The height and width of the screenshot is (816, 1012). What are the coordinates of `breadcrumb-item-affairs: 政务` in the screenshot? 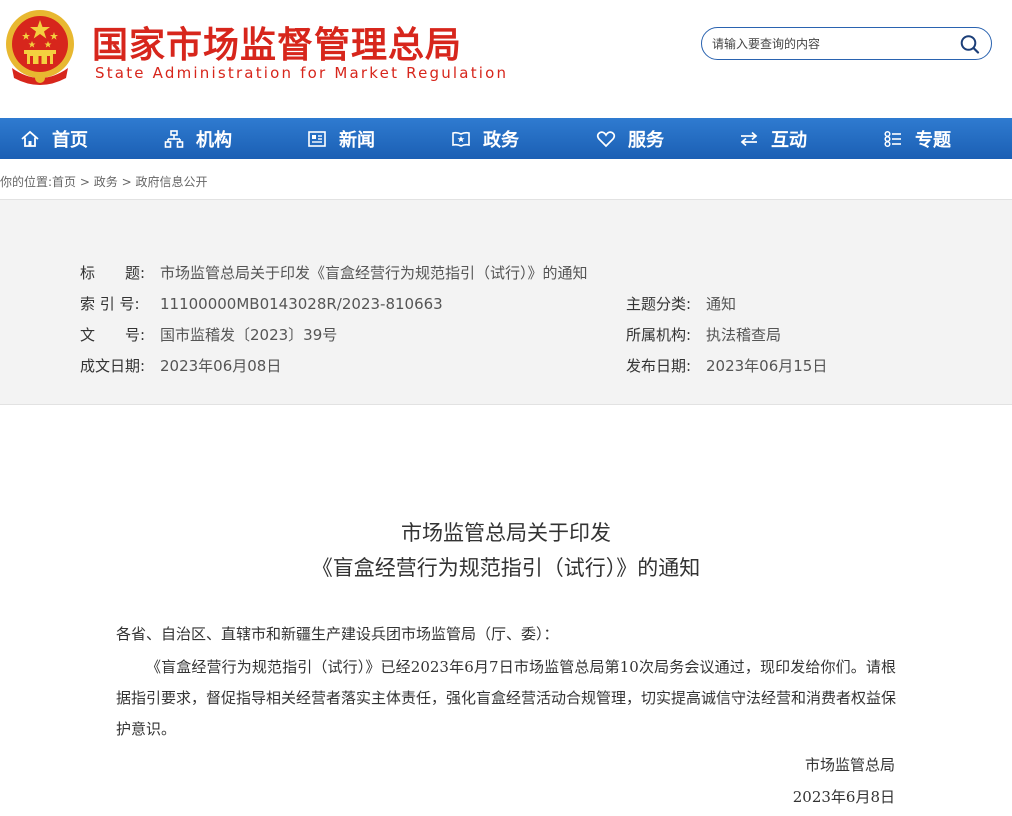 It's located at (106, 182).